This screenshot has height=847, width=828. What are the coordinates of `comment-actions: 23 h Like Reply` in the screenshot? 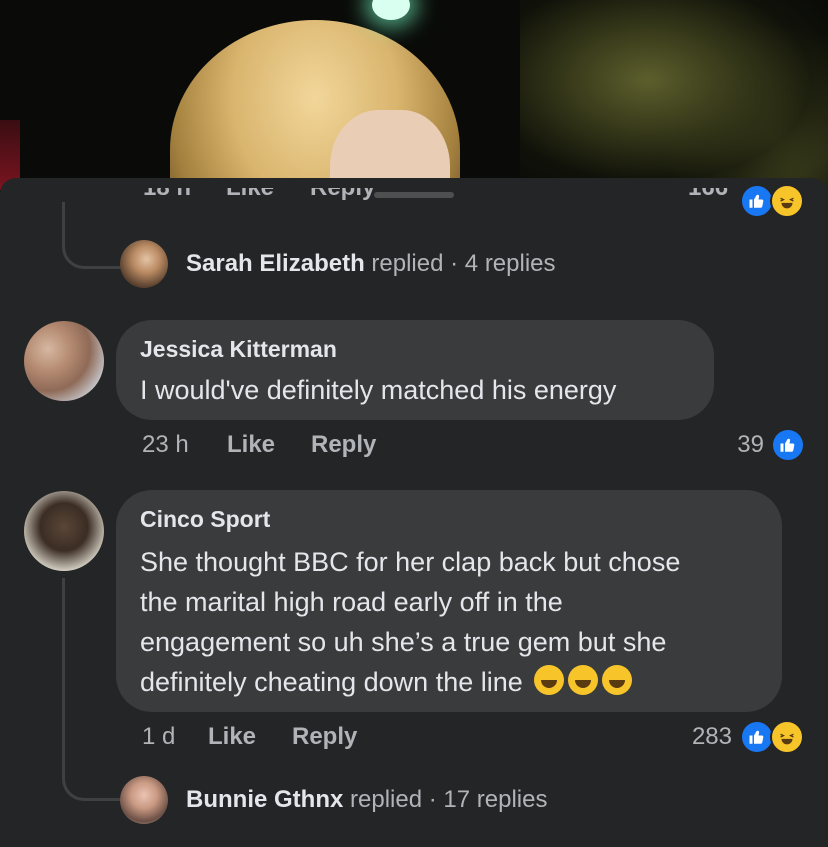 It's located at (292, 446).